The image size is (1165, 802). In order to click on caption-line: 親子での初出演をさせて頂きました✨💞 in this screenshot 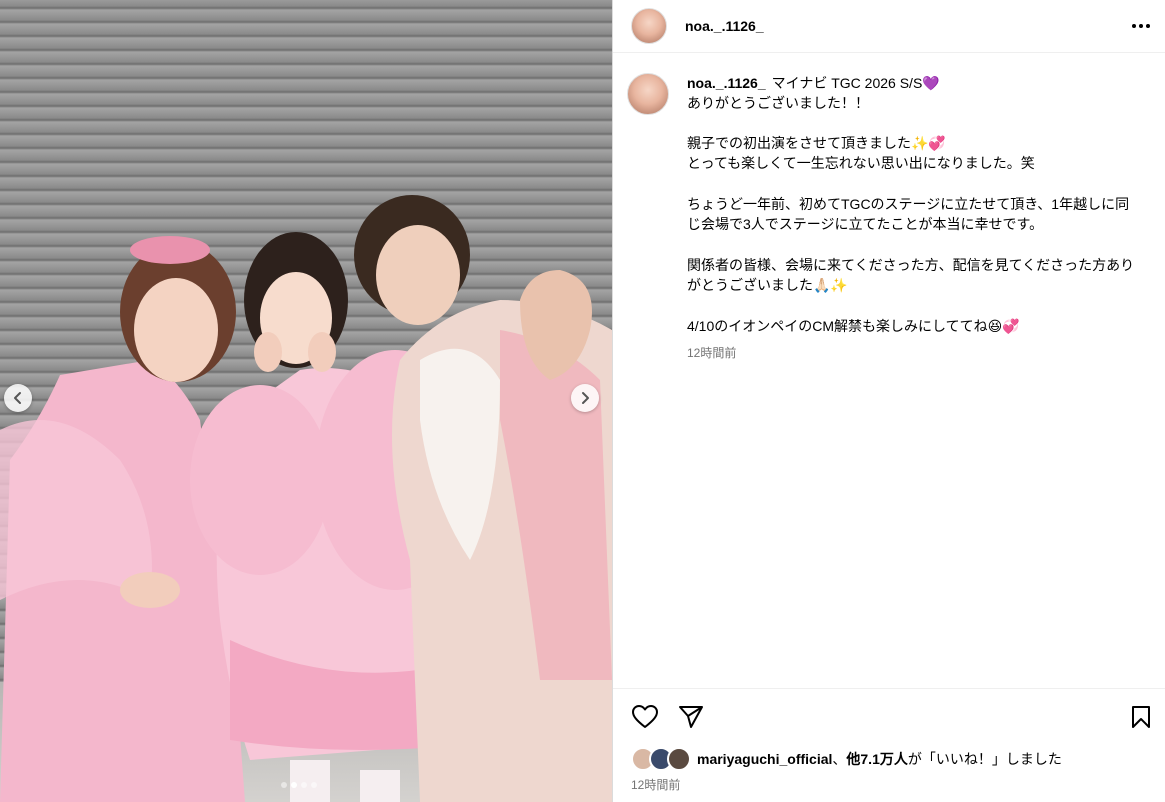, I will do `click(816, 143)`.